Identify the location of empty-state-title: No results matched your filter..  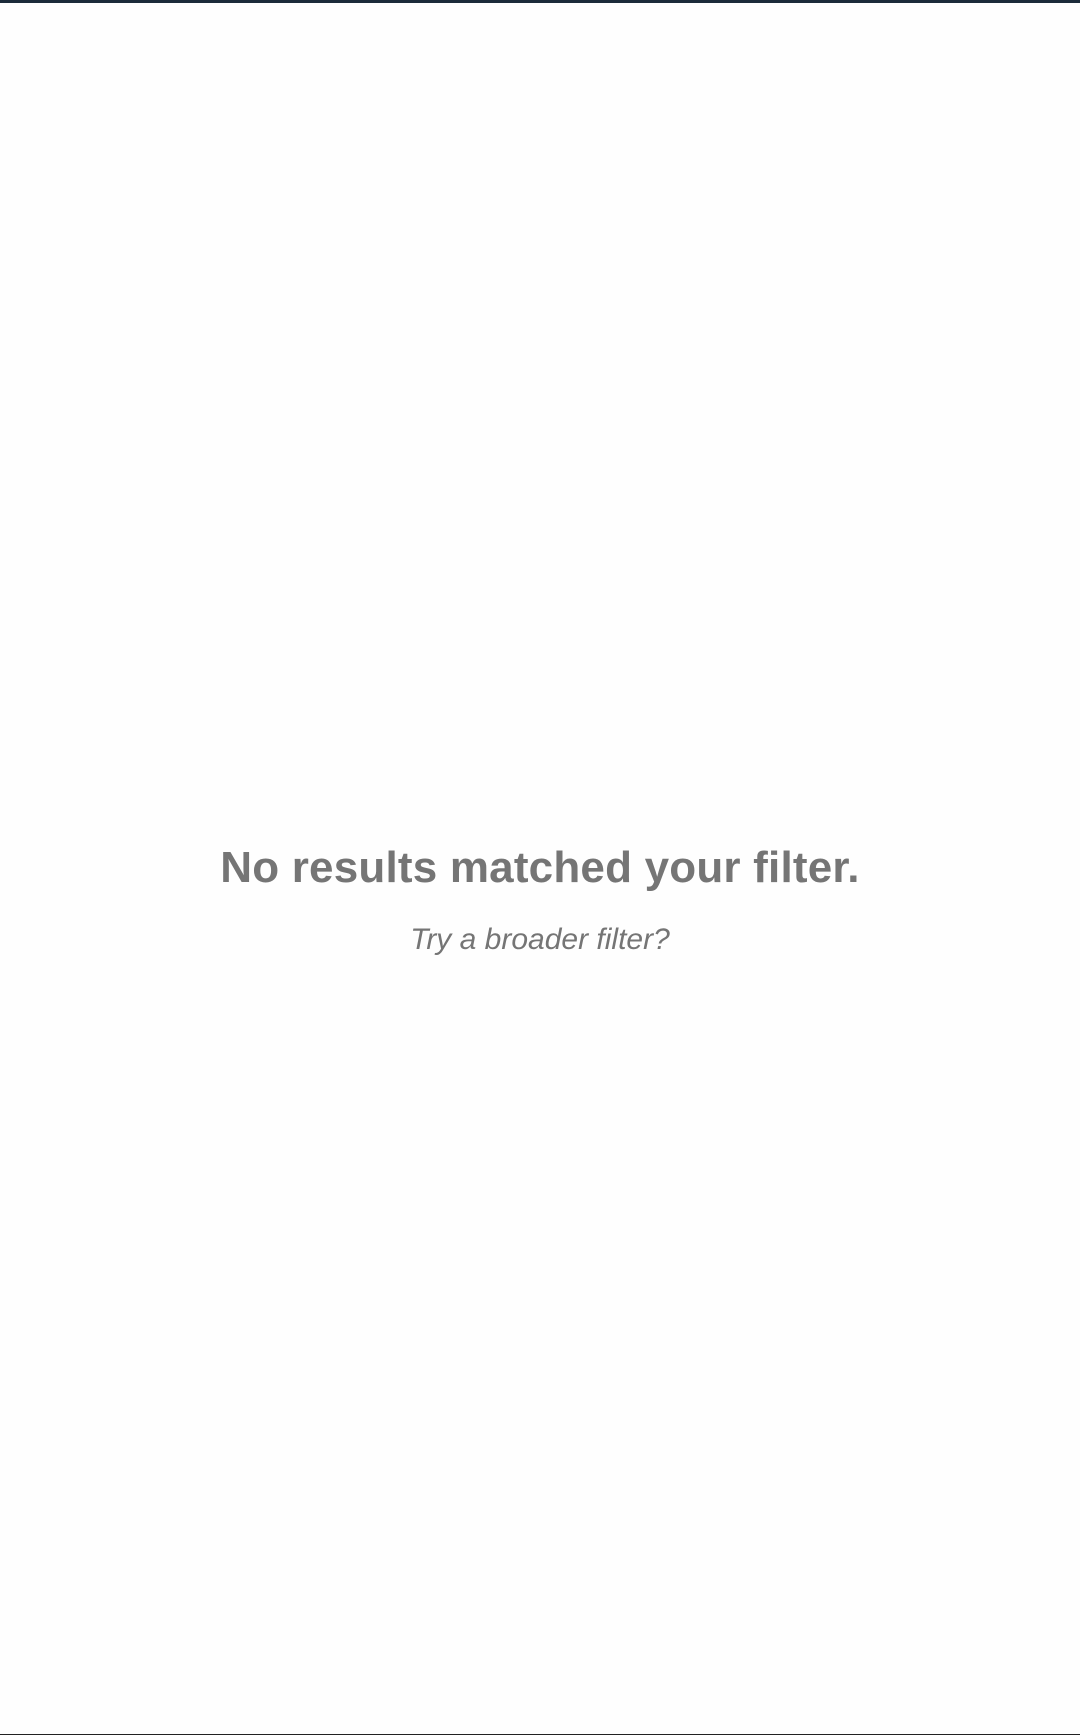
(540, 867).